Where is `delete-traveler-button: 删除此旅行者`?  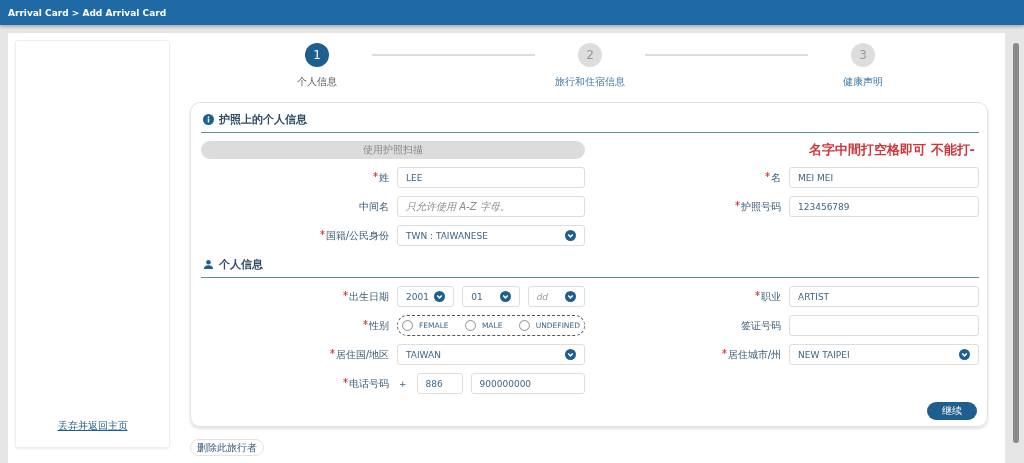 delete-traveler-button: 删除此旅行者 is located at coordinates (227, 447).